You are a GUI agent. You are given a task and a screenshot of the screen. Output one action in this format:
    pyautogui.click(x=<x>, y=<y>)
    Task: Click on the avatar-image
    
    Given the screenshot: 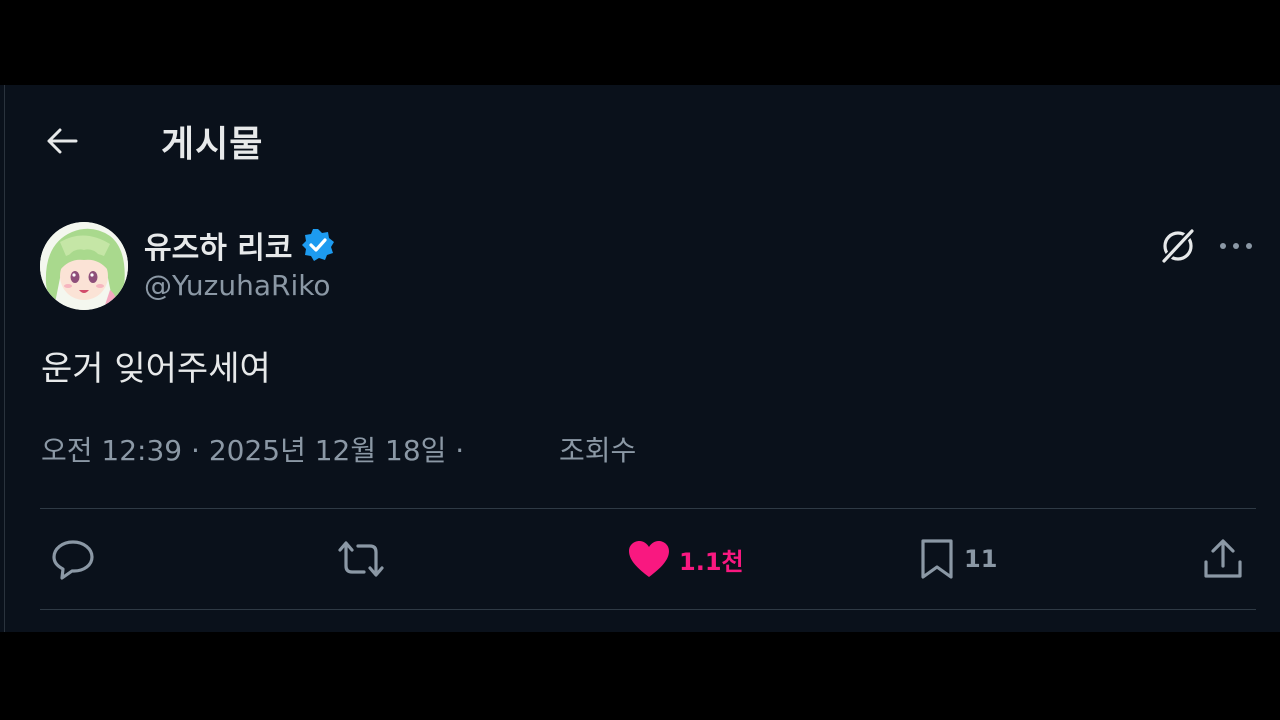 What is the action you would take?
    pyautogui.click(x=84, y=266)
    